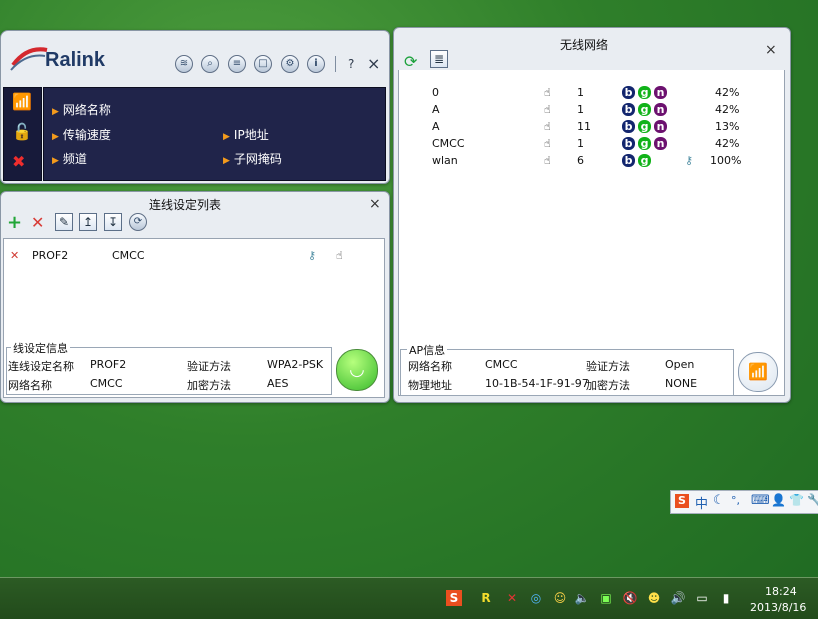 The height and width of the screenshot is (619, 818). Describe the element at coordinates (702, 598) in the screenshot. I see `monitor-tray-icon: ▭` at that location.